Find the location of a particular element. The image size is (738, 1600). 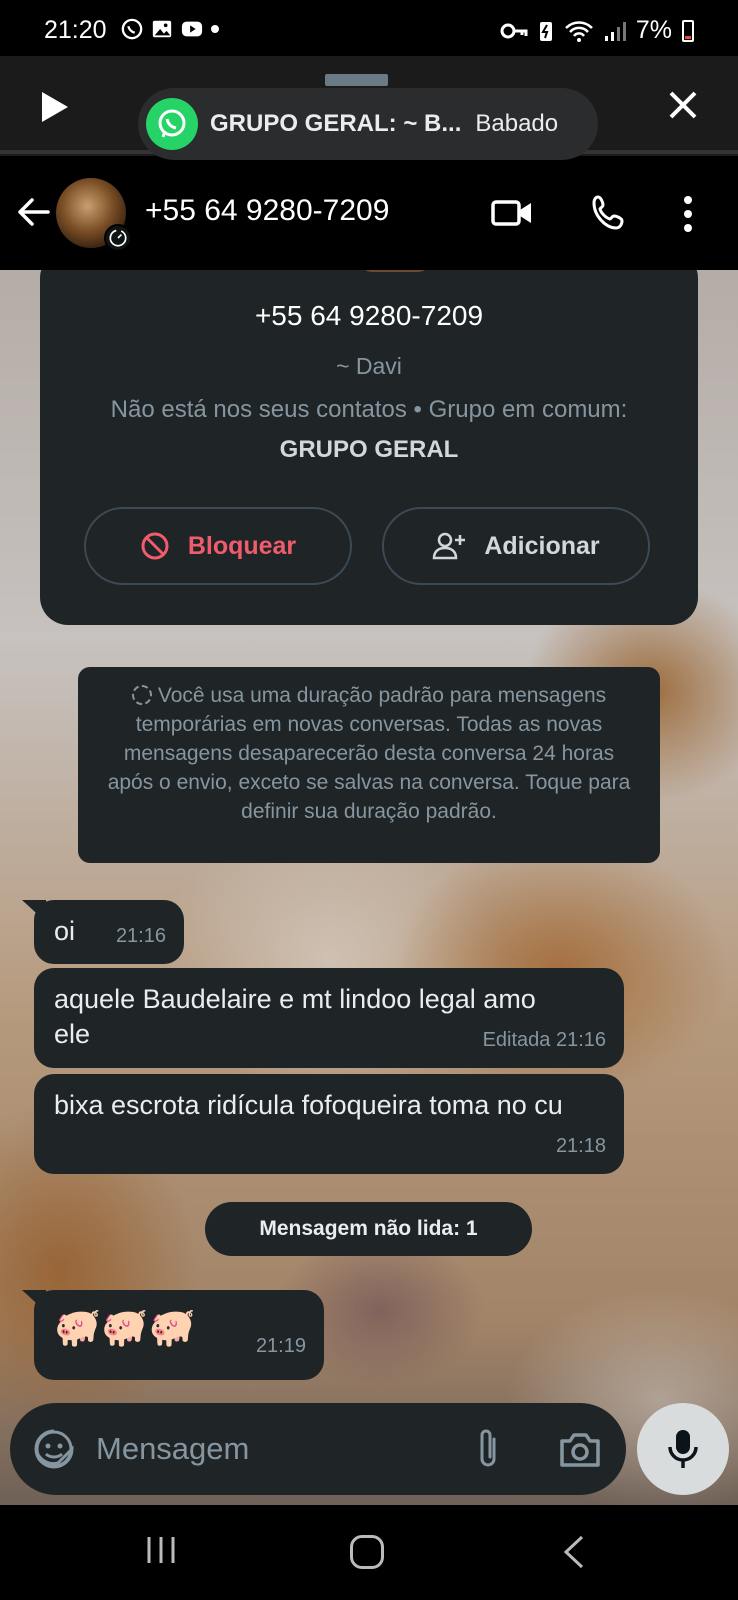

recents-icon is located at coordinates (161, 1550).